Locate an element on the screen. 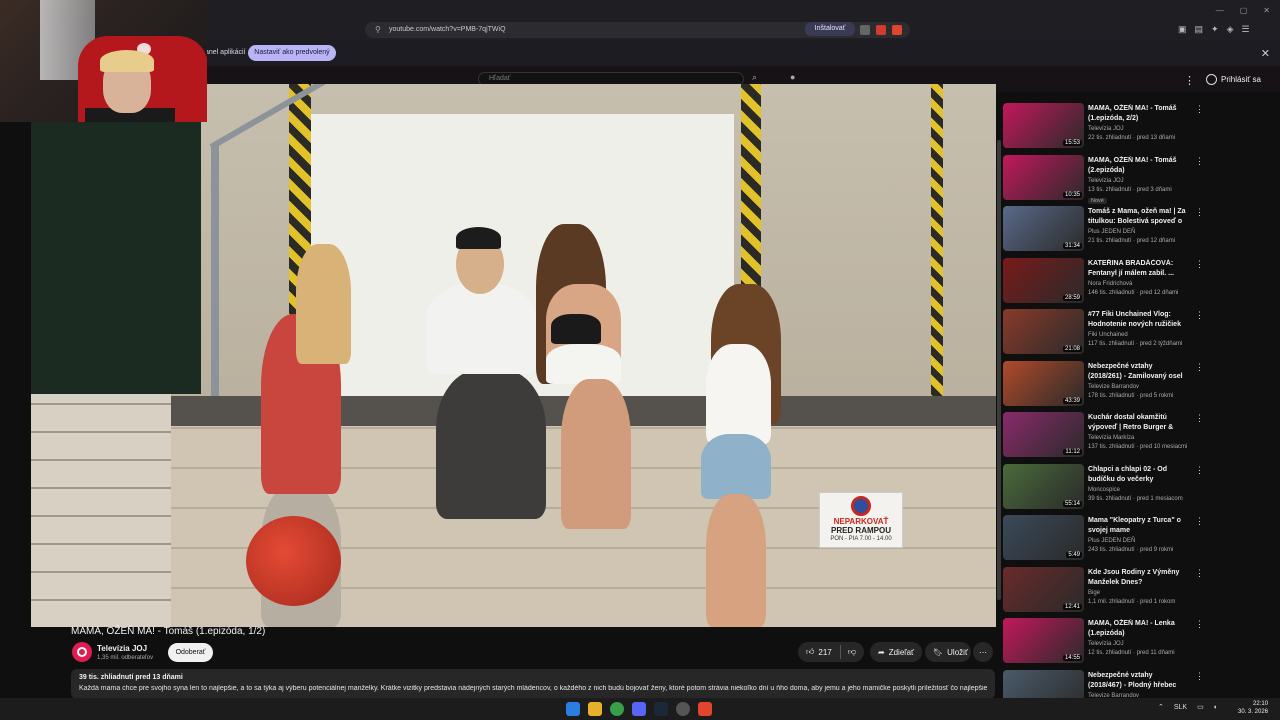 This screenshot has height=720, width=1280. brave-browser-icon is located at coordinates (705, 709).